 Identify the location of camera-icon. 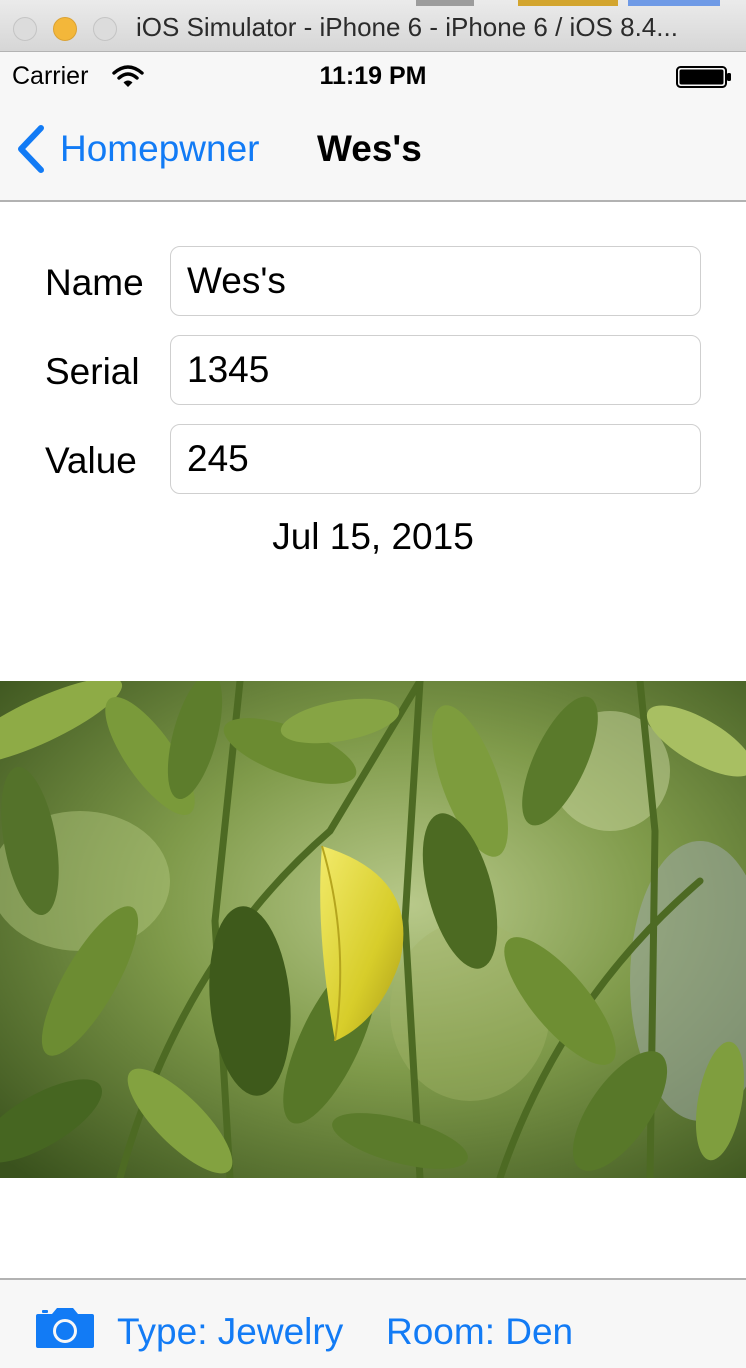
(65, 1328).